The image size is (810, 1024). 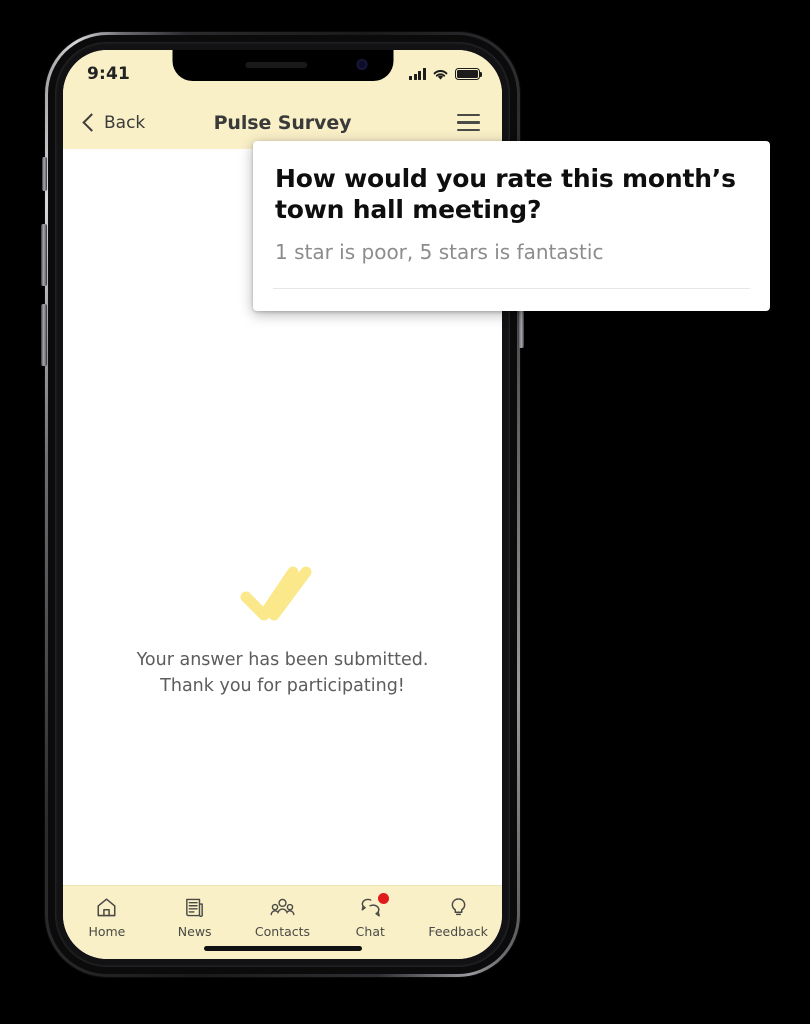 I want to click on back-button: Back, so click(x=114, y=122).